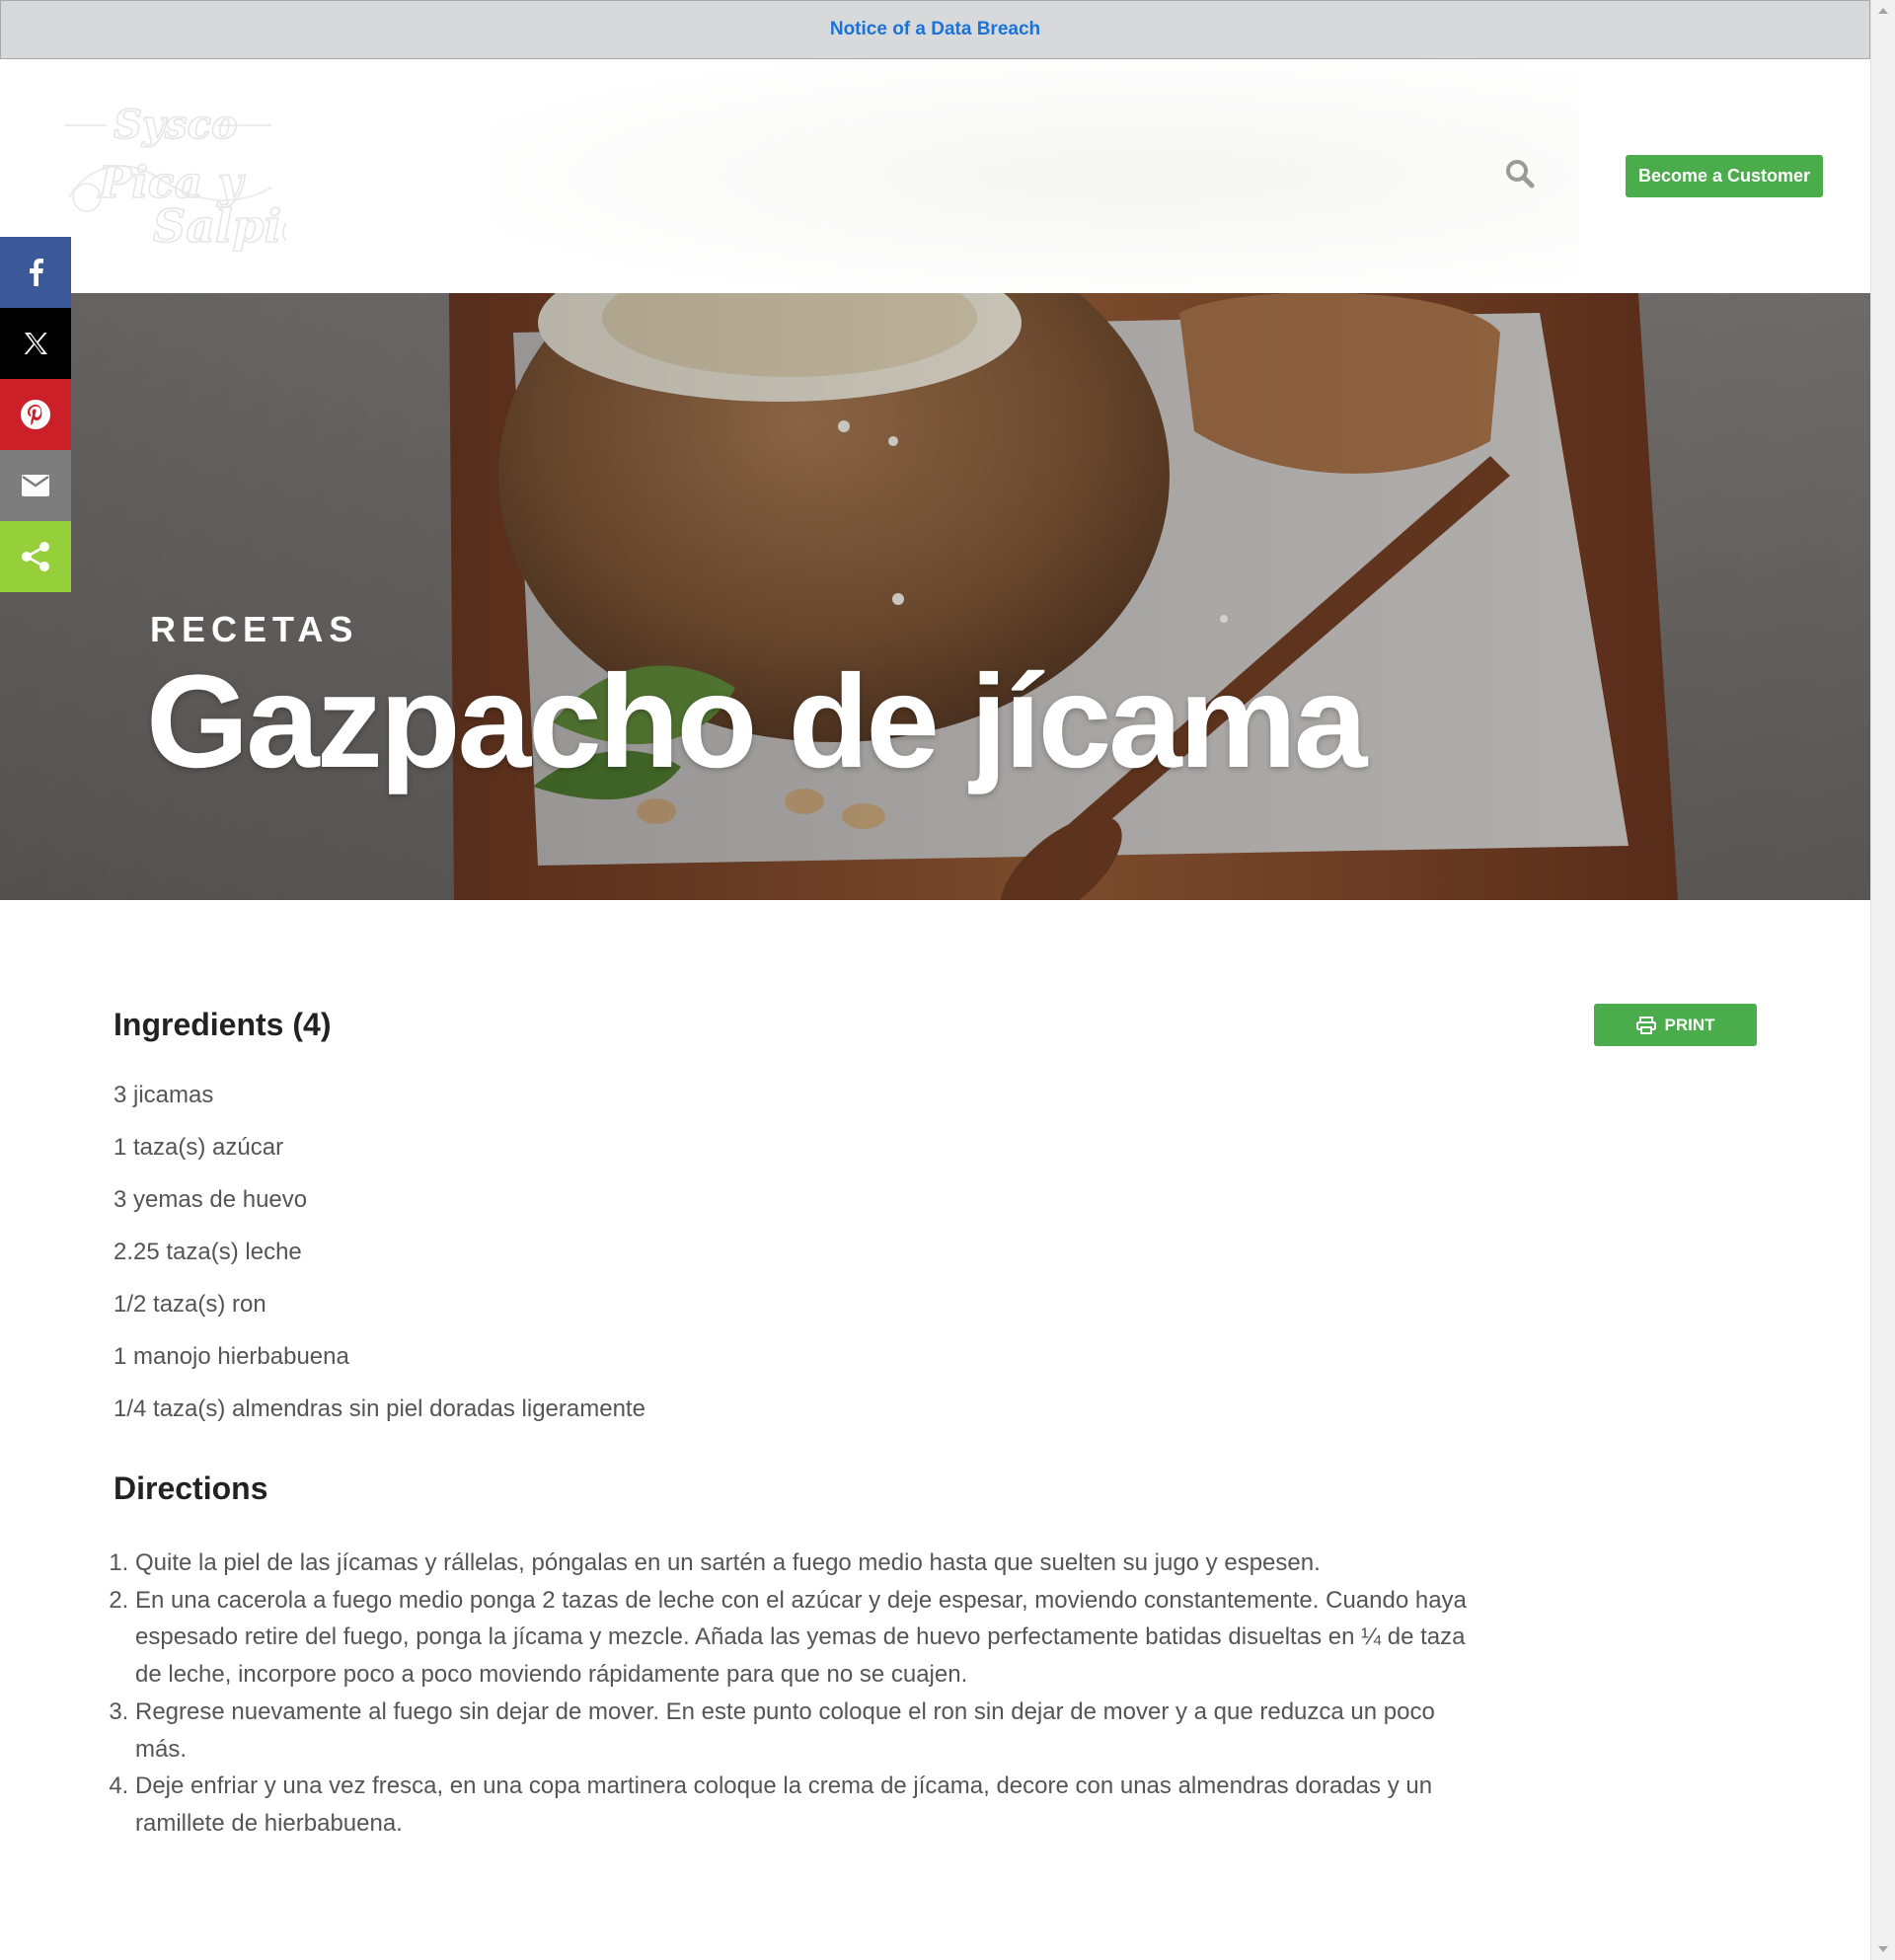  I want to click on page-scrollbar, so click(1882, 980).